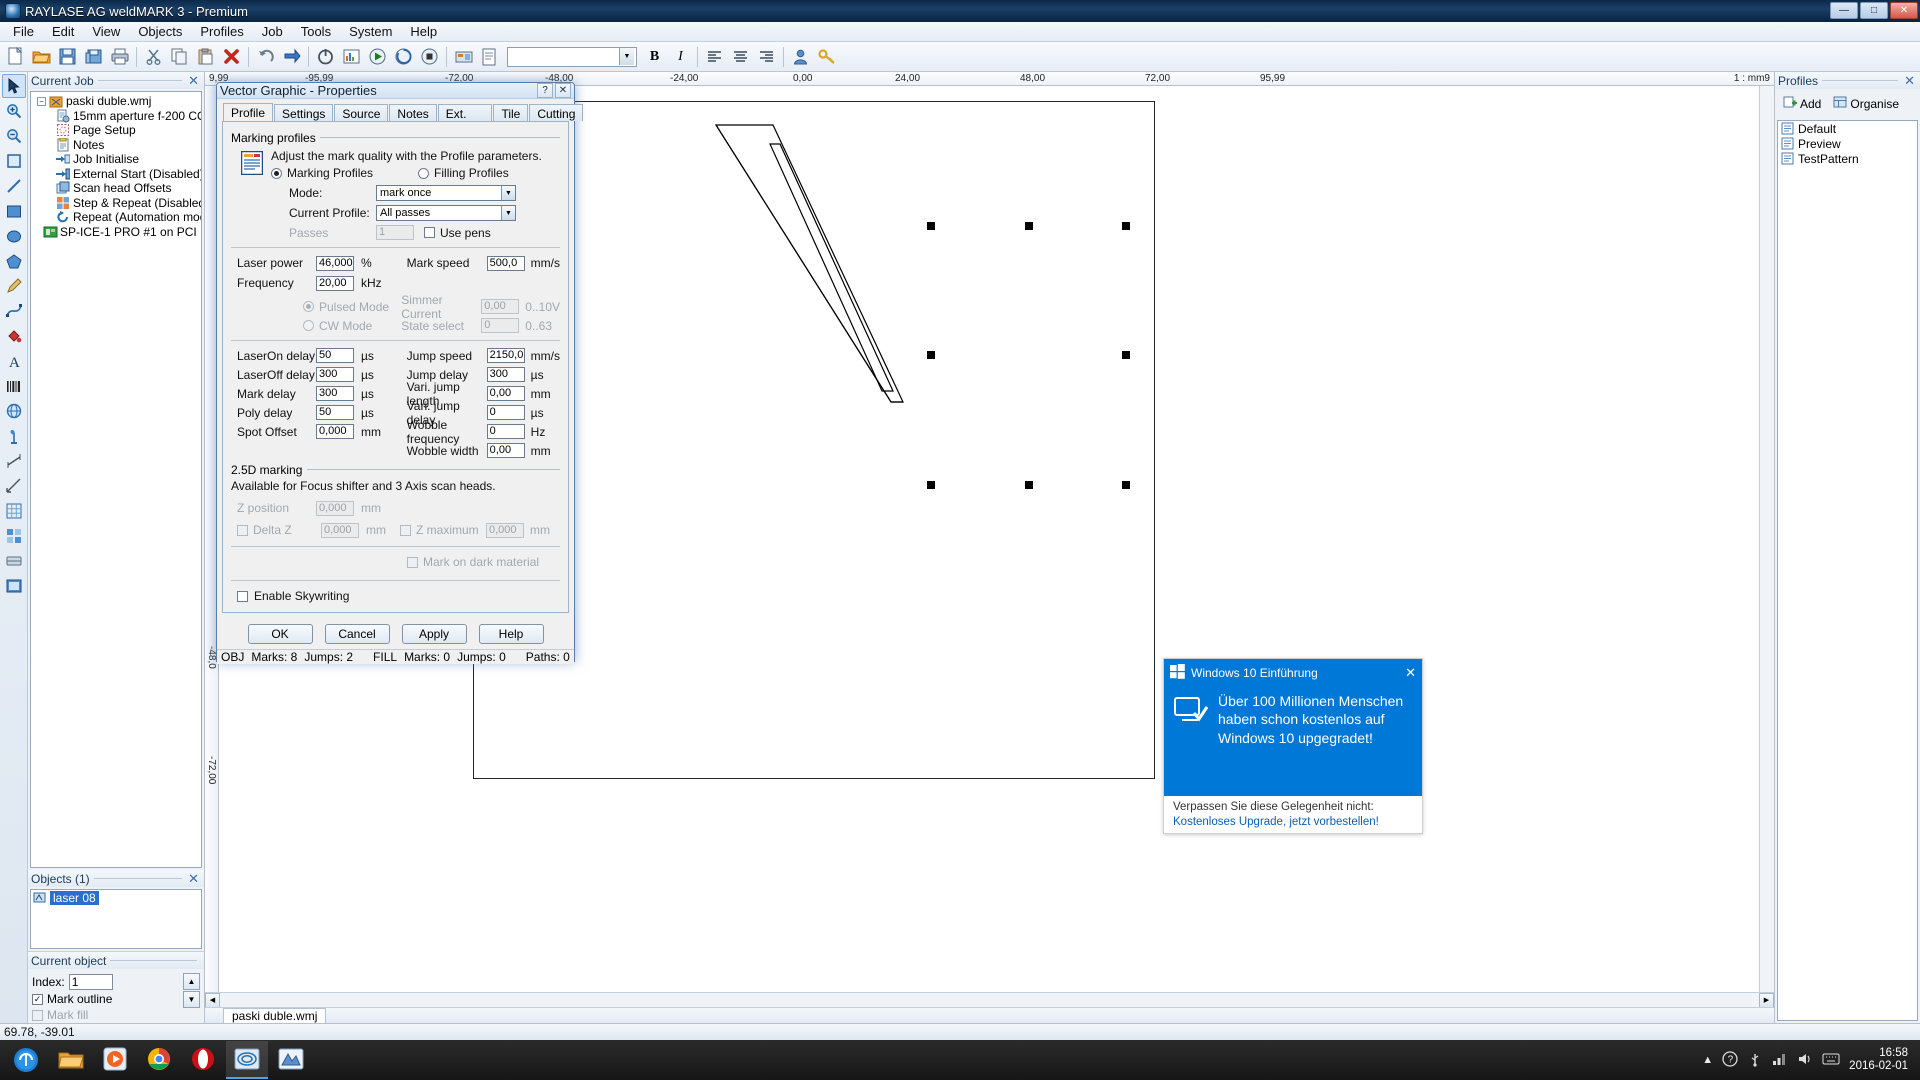 This screenshot has width=1920, height=1080. Describe the element at coordinates (14, 311) in the screenshot. I see `curve-icon` at that location.